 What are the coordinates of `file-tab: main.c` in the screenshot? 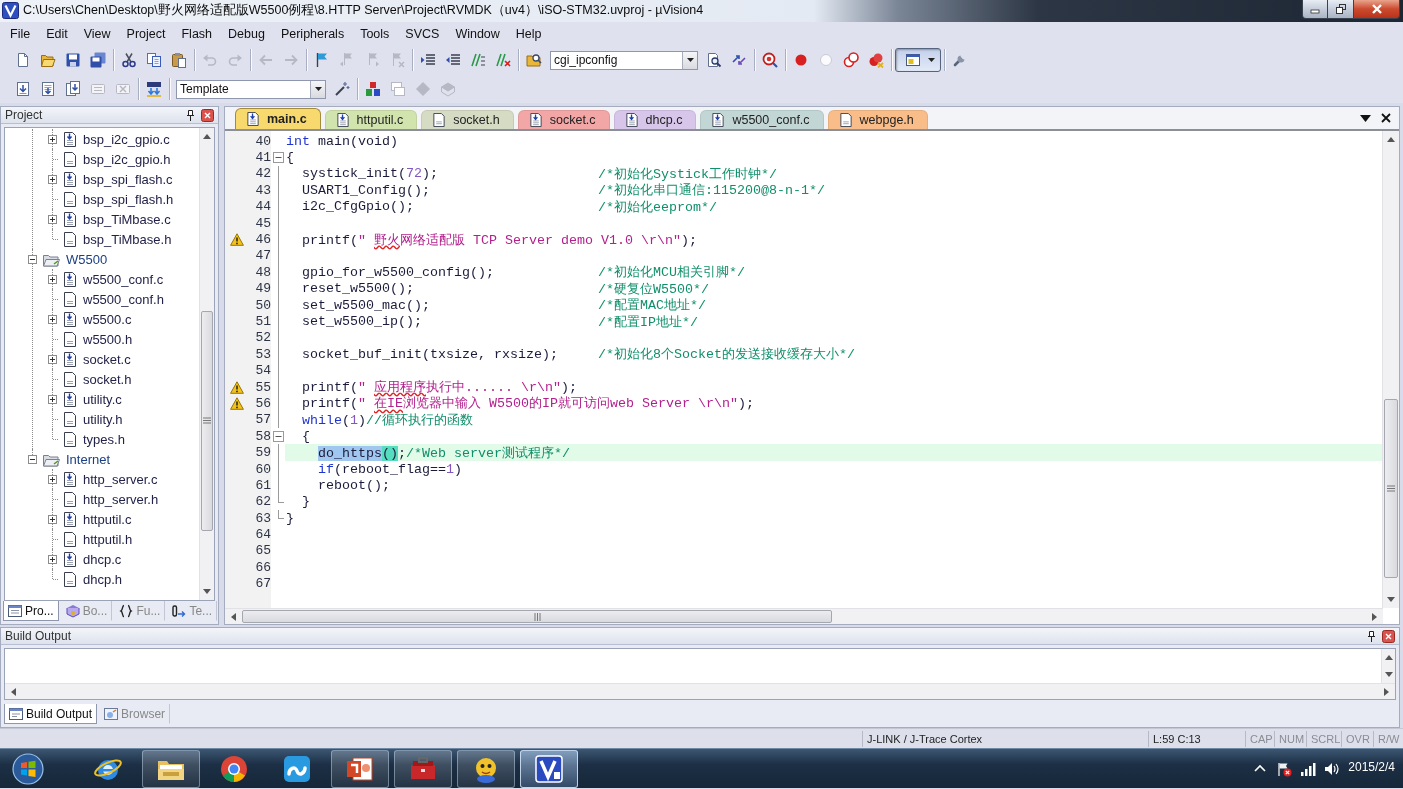 It's located at (278, 118).